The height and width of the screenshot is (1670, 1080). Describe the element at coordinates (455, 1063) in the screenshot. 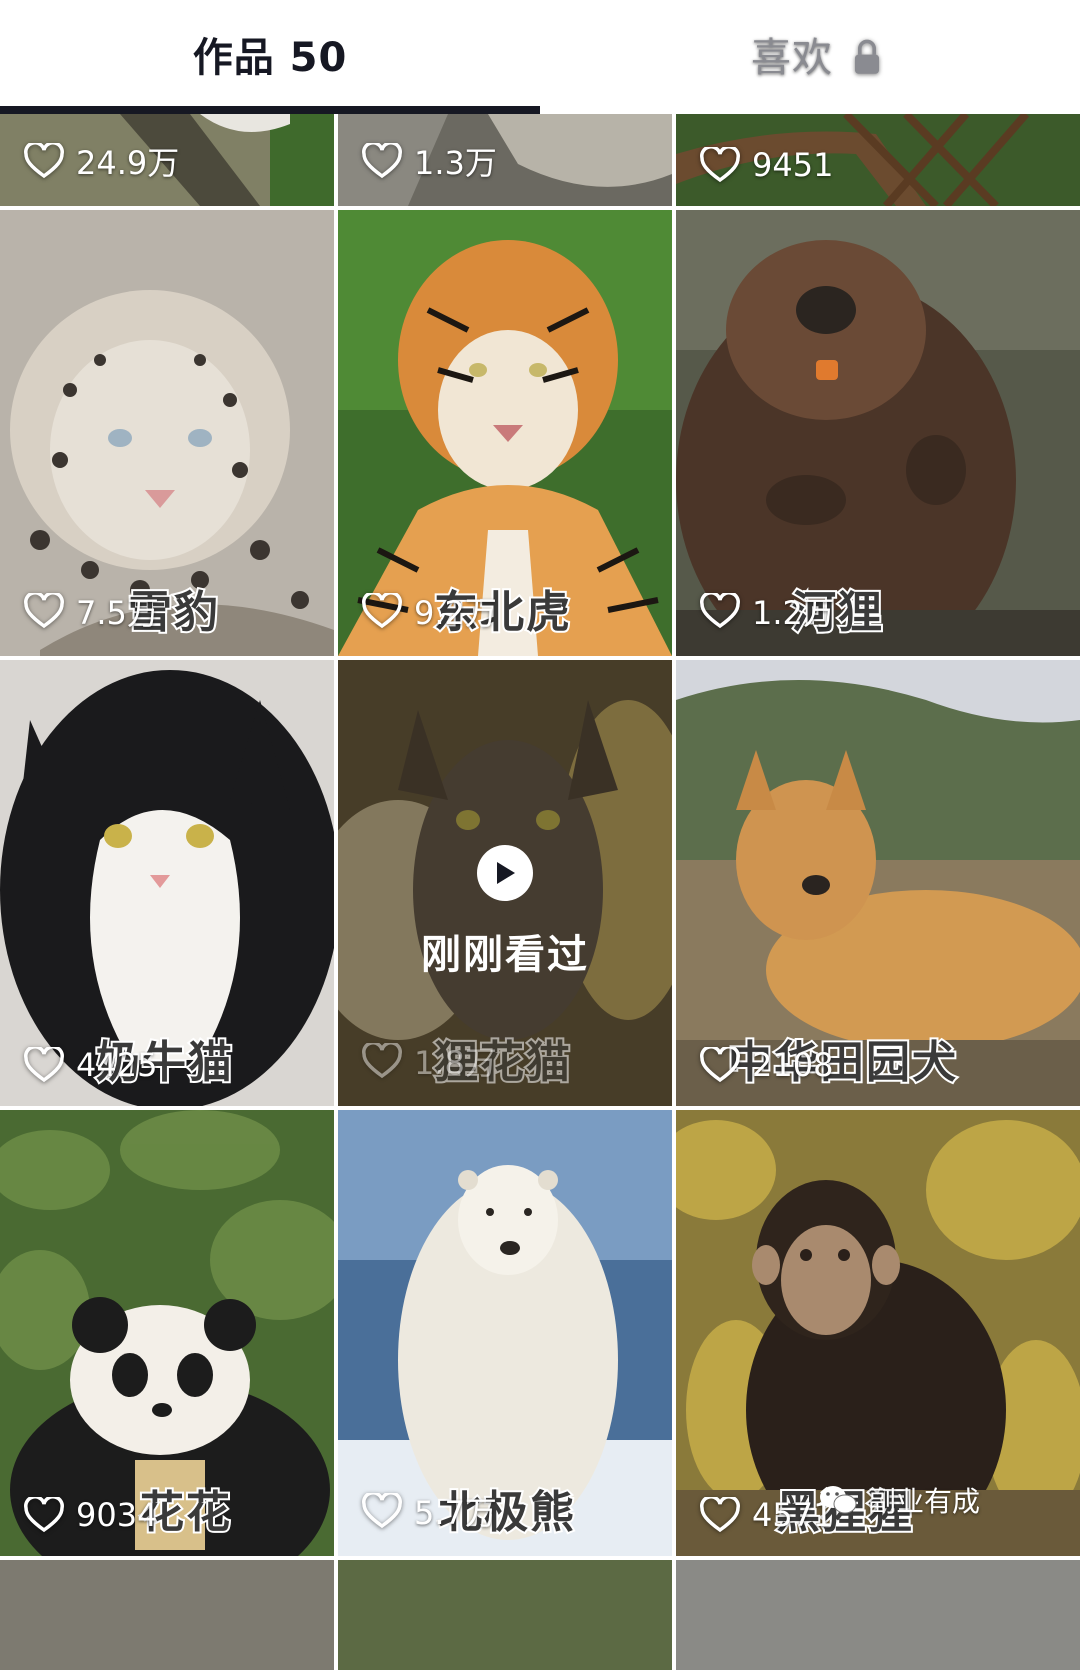

I see `like-count-text: 1.8万` at that location.